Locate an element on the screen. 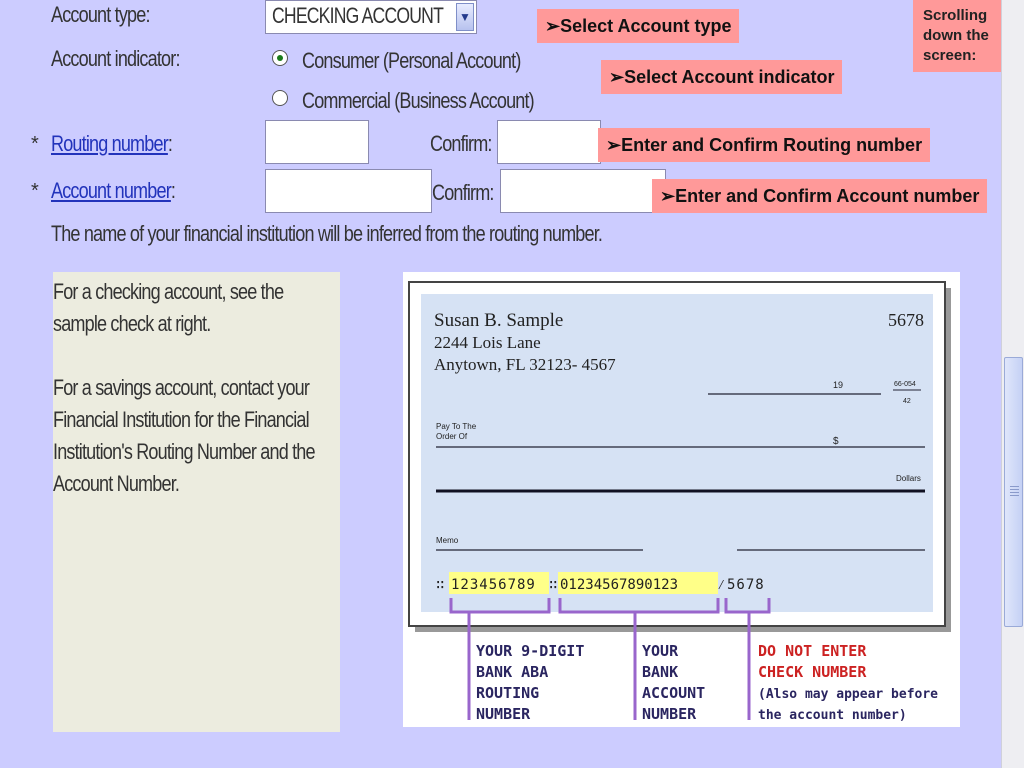  scrollbar-thumb is located at coordinates (1013, 492).